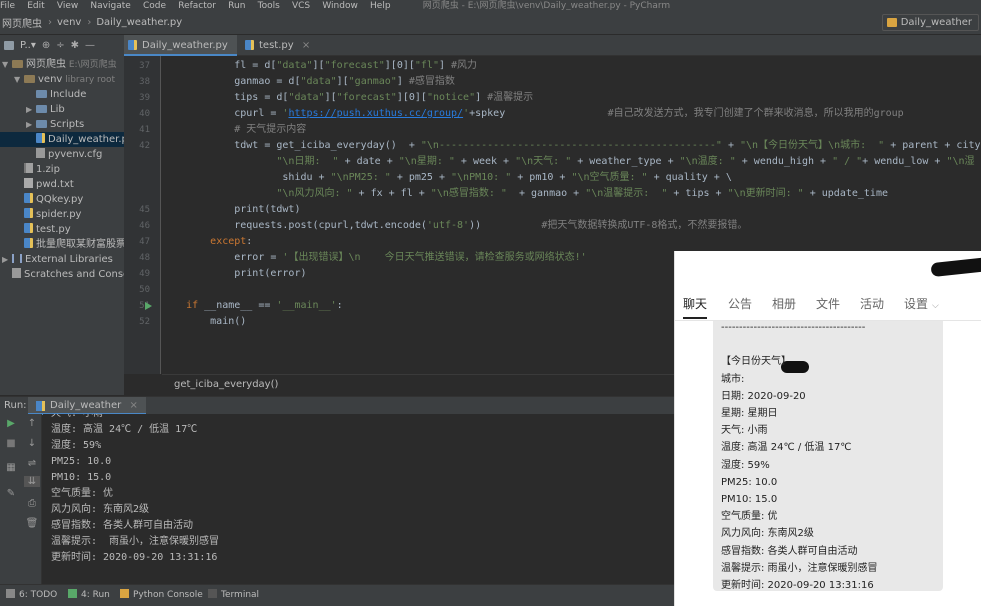  I want to click on chat-tabs: 聊天 公告 相册 文件 活动 设置 ⌵, so click(828, 307).